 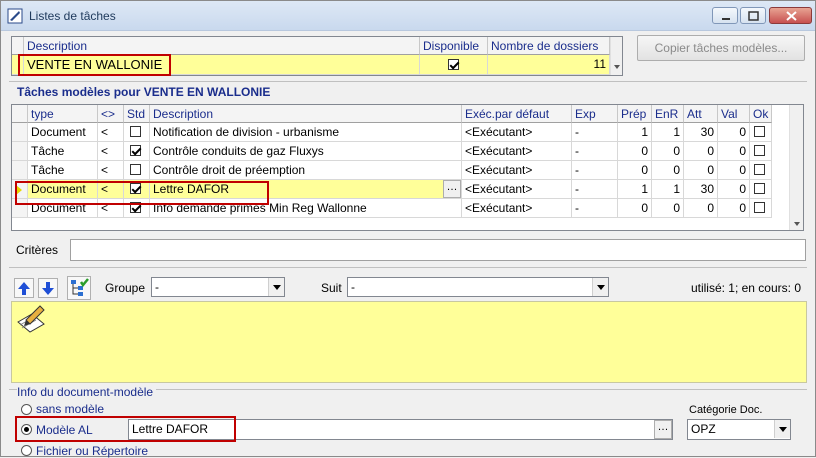 I want to click on column-header-disponible: Disponible, so click(x=454, y=46).